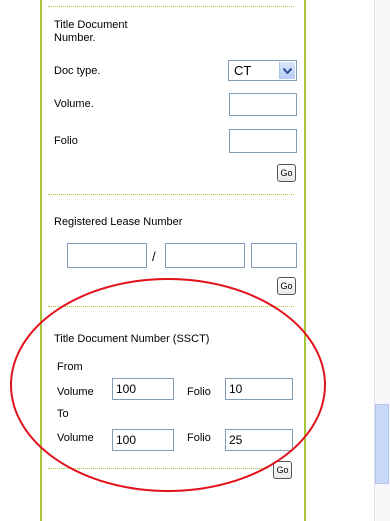  What do you see at coordinates (74, 104) in the screenshot?
I see `volume-label: Volume.` at bounding box center [74, 104].